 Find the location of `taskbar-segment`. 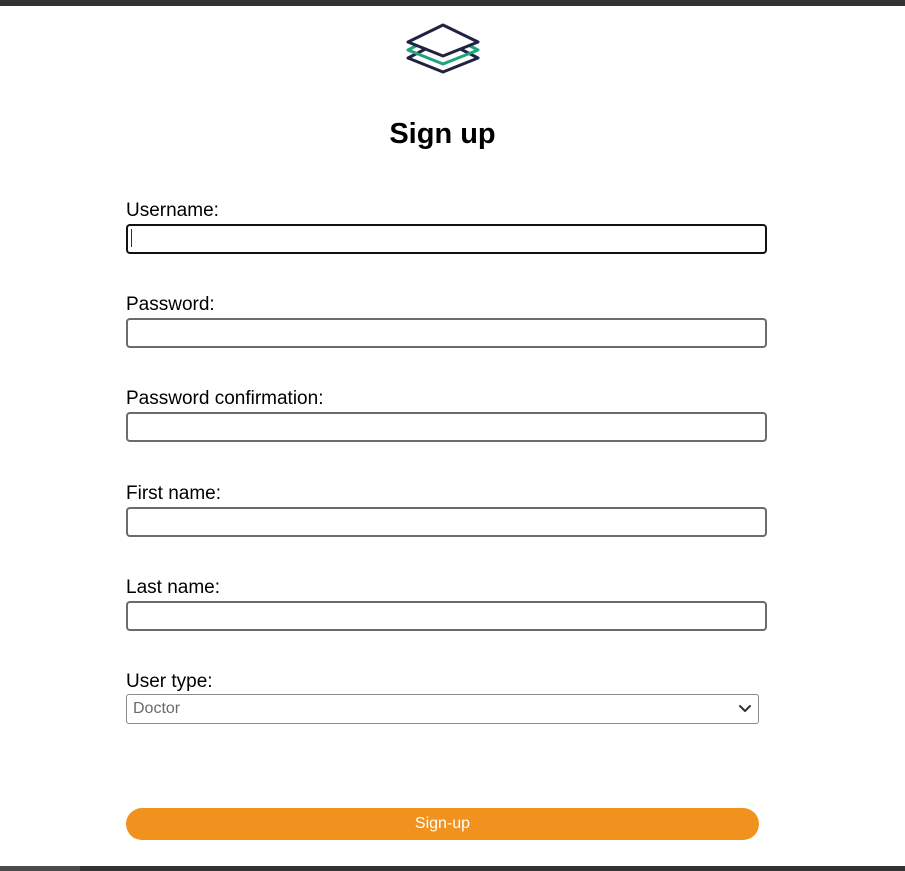

taskbar-segment is located at coordinates (40, 868).